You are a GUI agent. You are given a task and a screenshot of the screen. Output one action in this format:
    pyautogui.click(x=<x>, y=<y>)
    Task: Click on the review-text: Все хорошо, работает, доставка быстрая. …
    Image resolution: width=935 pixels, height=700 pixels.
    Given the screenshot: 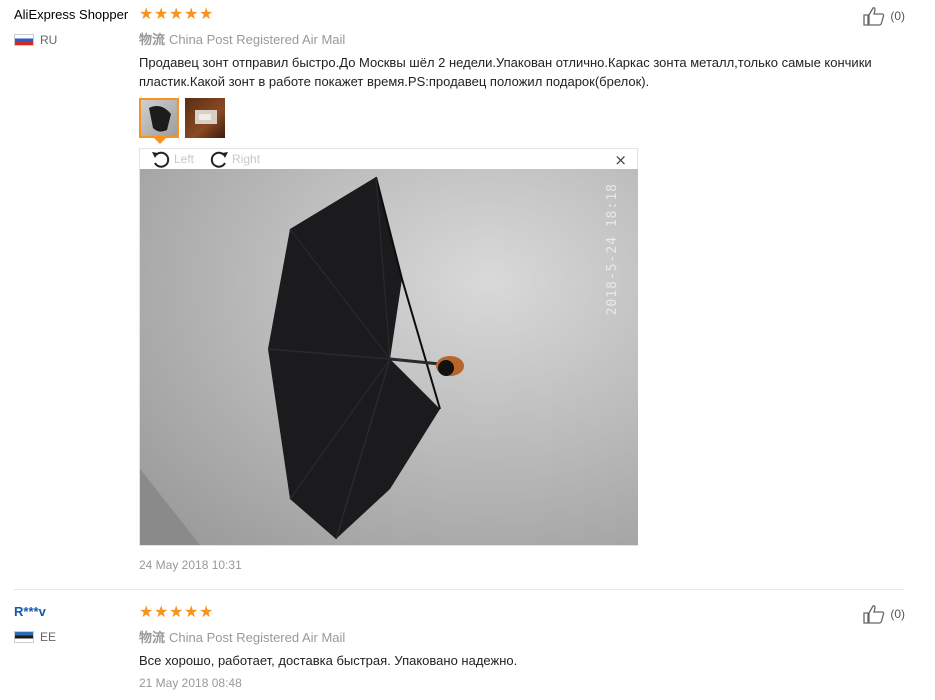 What is the action you would take?
    pyautogui.click(x=328, y=660)
    